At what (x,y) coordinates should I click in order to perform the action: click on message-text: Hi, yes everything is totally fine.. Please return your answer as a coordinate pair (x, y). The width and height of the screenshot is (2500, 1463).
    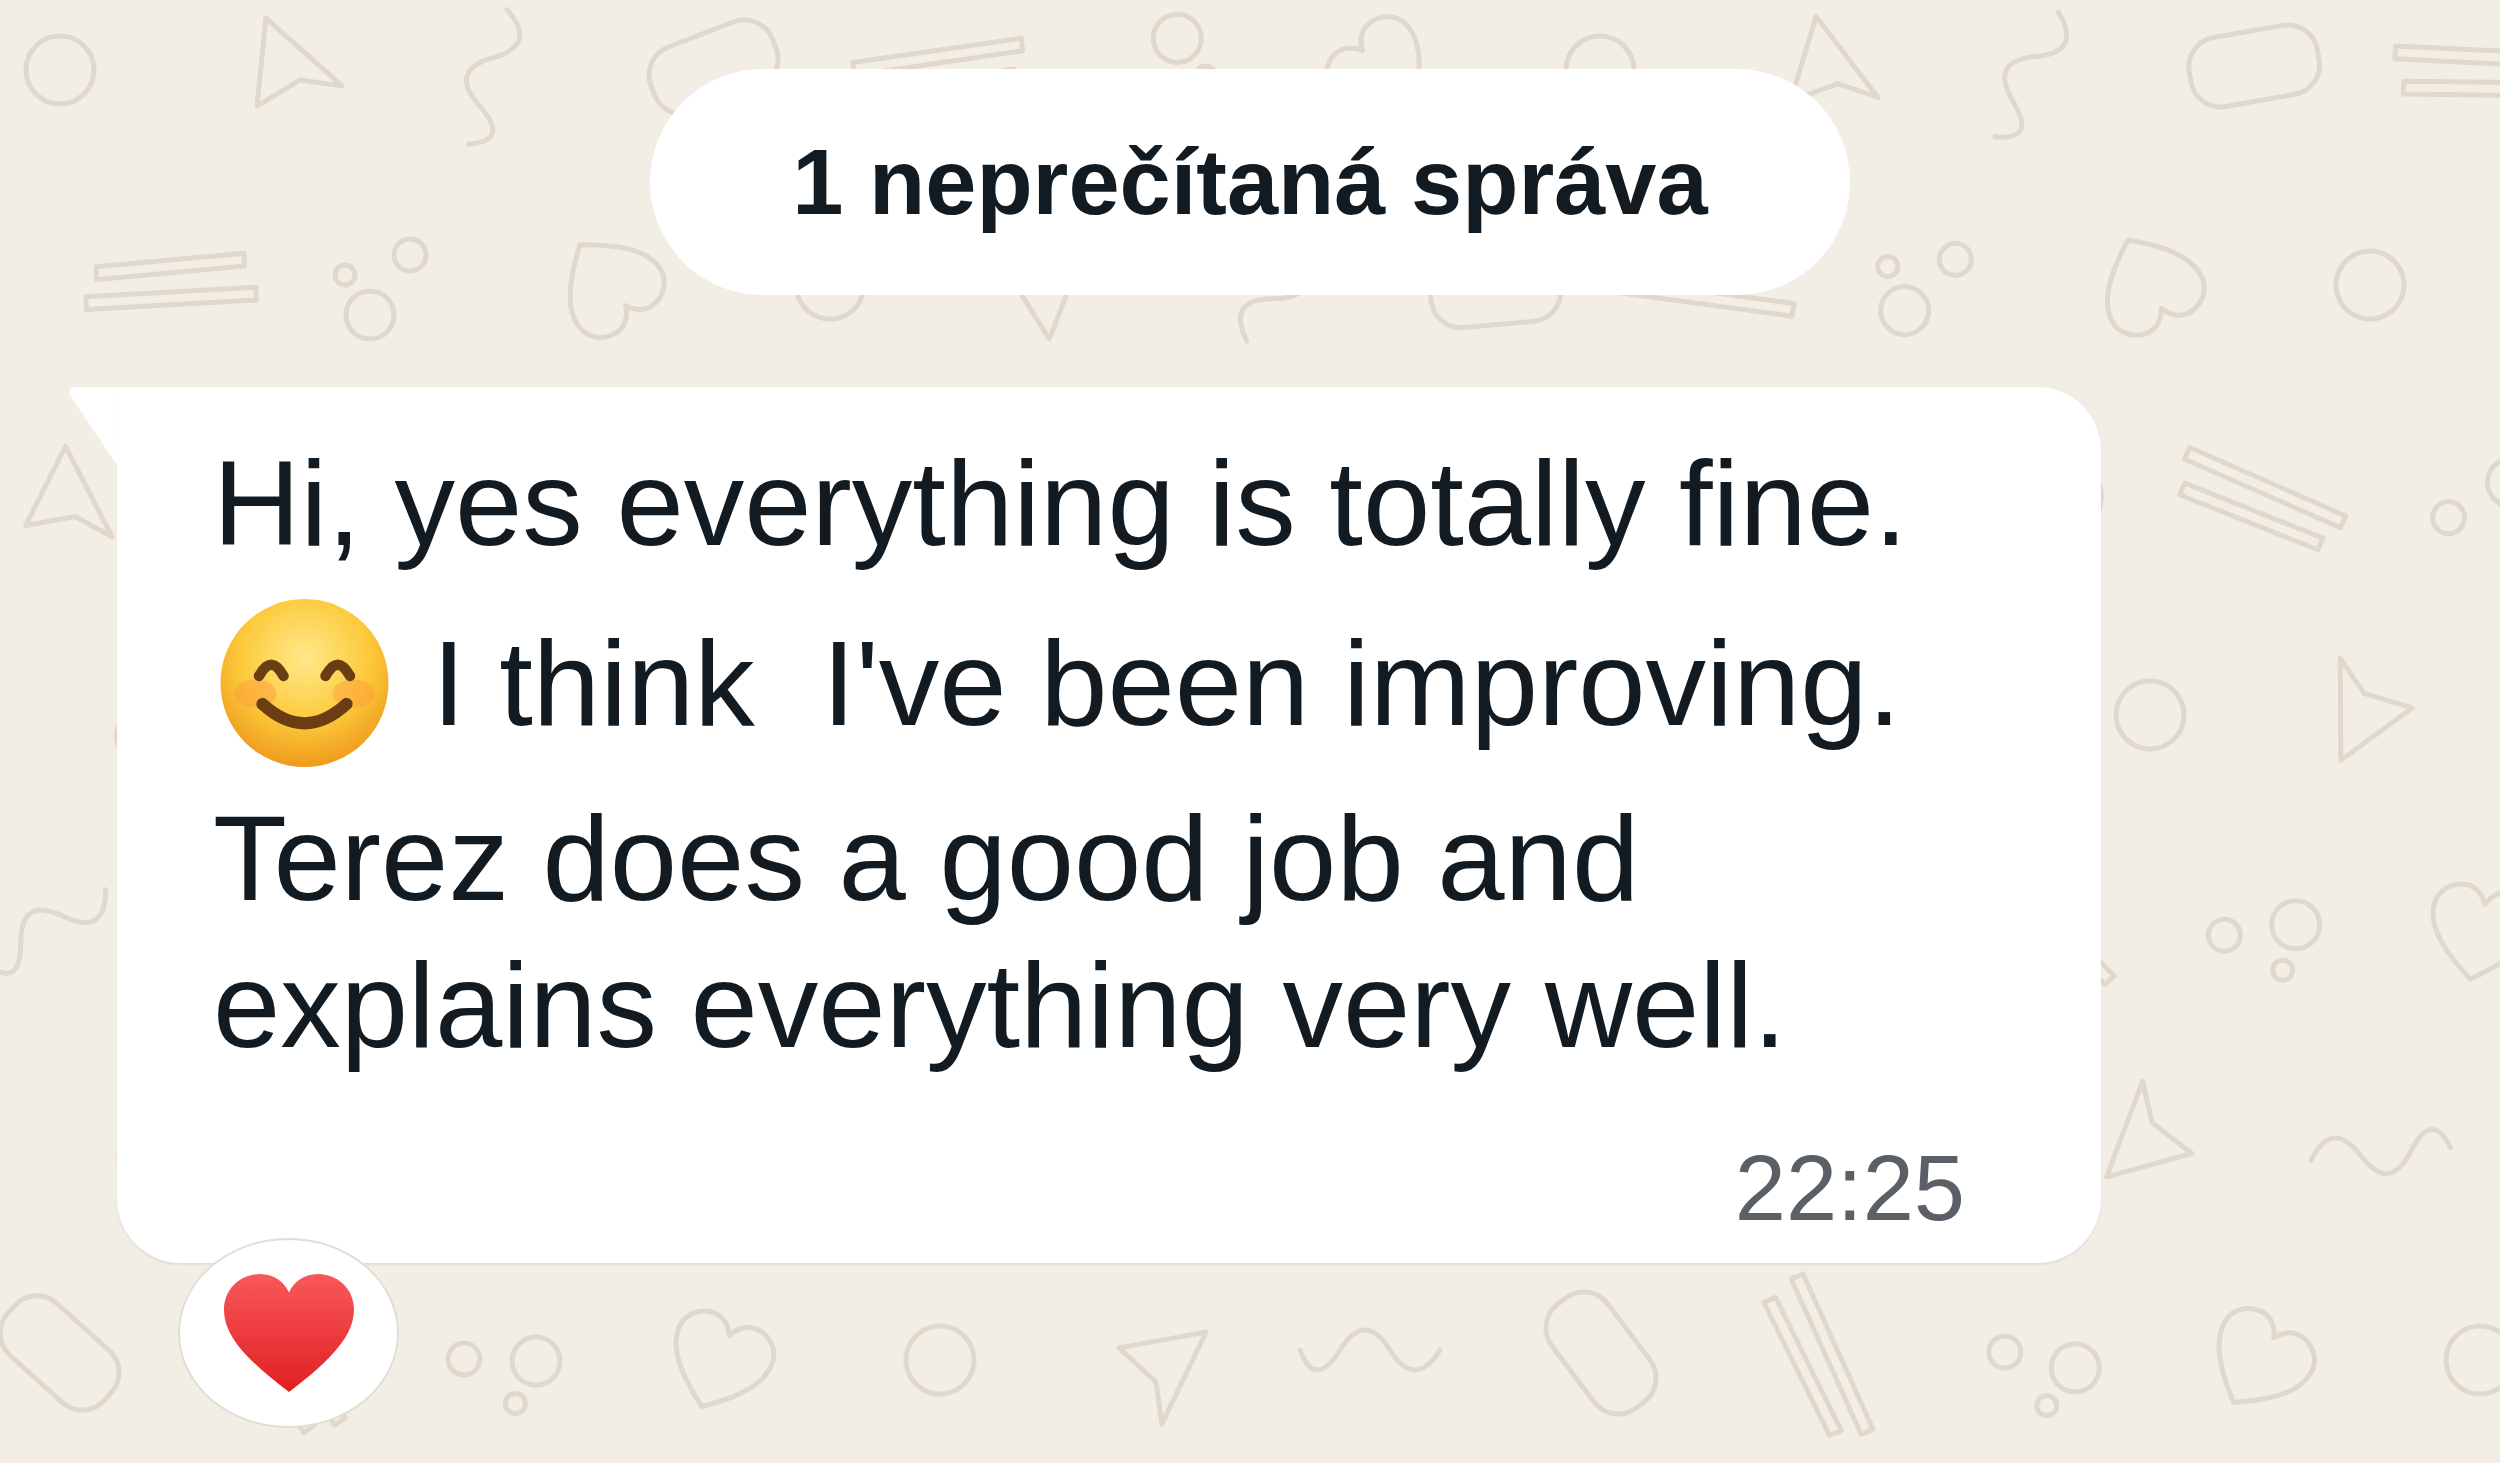
    Looking at the image, I should click on (1060, 503).